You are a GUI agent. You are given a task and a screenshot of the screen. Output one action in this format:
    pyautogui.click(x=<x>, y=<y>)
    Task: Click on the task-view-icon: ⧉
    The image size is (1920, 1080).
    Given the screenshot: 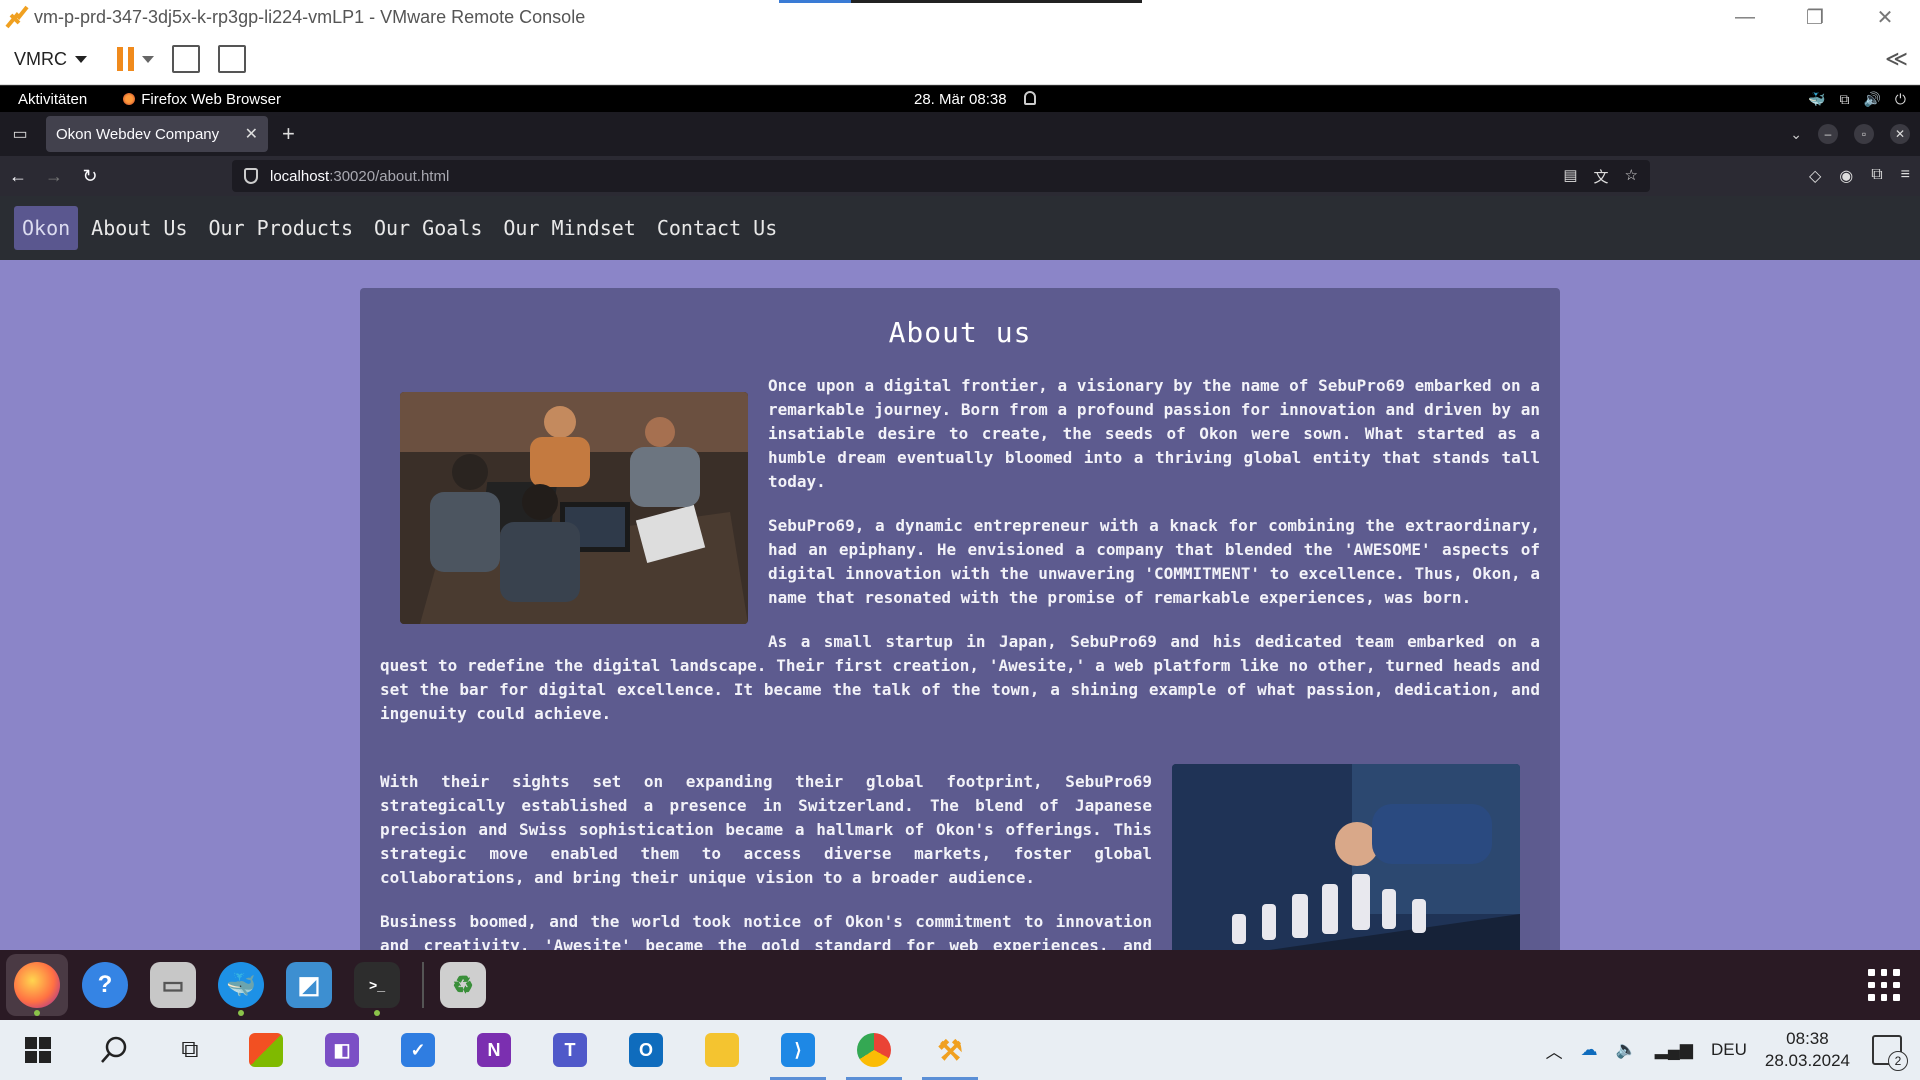 What is the action you would take?
    pyautogui.click(x=190, y=1049)
    